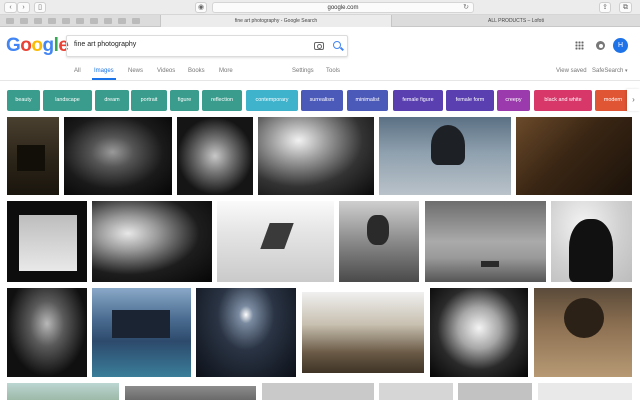 The width and height of the screenshot is (640, 400). I want to click on tools-link: Tools, so click(333, 71).